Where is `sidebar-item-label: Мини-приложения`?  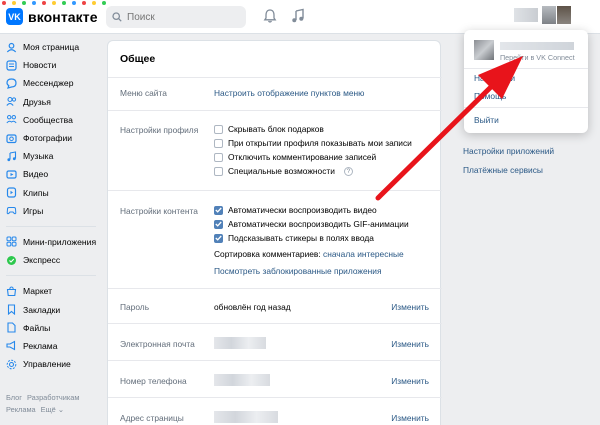 sidebar-item-label: Мини-приложения is located at coordinates (60, 241).